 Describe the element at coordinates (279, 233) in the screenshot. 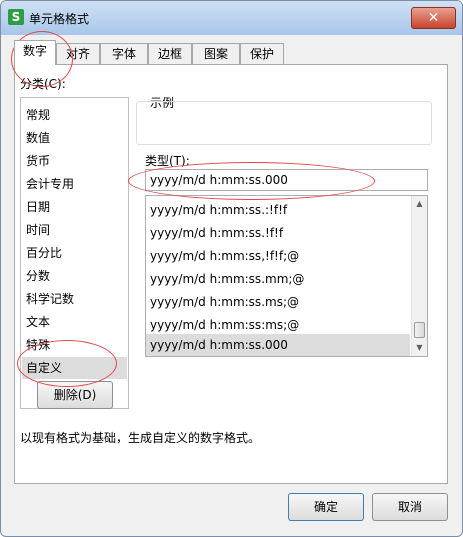

I see `list-item: yyyy/m/d h:mm:ss.!f!f` at that location.